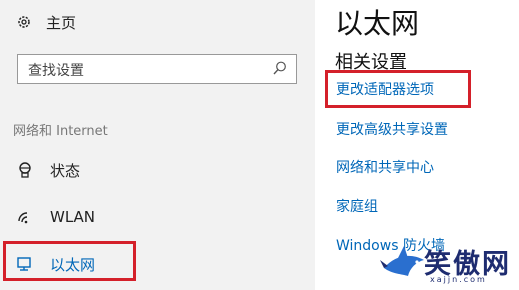 This screenshot has width=519, height=290. What do you see at coordinates (65, 170) in the screenshot?
I see `sidebar-item-label: 状态` at bounding box center [65, 170].